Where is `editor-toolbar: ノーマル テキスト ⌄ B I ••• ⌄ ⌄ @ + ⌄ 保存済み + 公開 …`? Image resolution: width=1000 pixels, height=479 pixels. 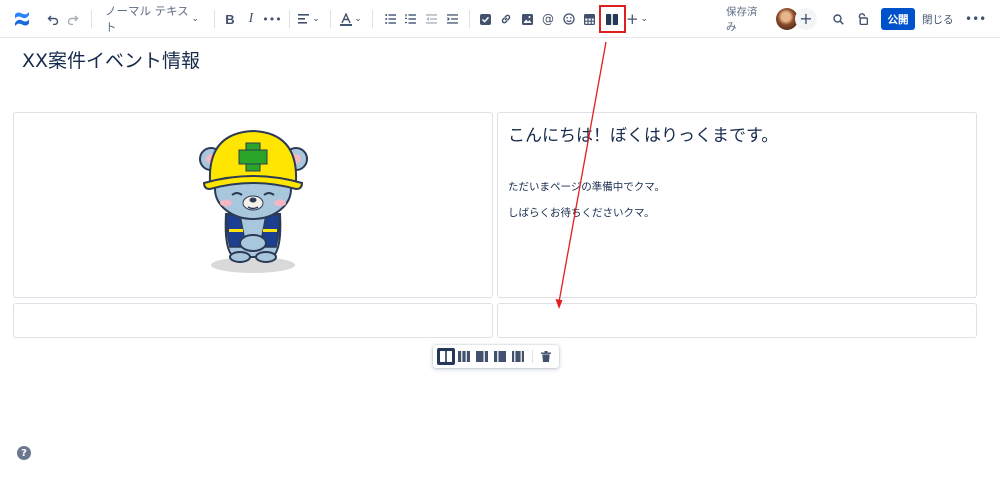 editor-toolbar: ノーマル テキスト ⌄ B I ••• ⌄ ⌄ @ + ⌄ 保存済み + 公開 … is located at coordinates (500, 19).